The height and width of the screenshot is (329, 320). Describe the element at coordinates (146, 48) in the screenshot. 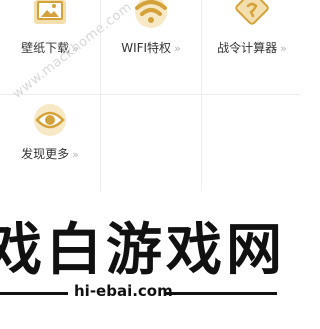

I see `grid-item-text: WIFI特权` at that location.